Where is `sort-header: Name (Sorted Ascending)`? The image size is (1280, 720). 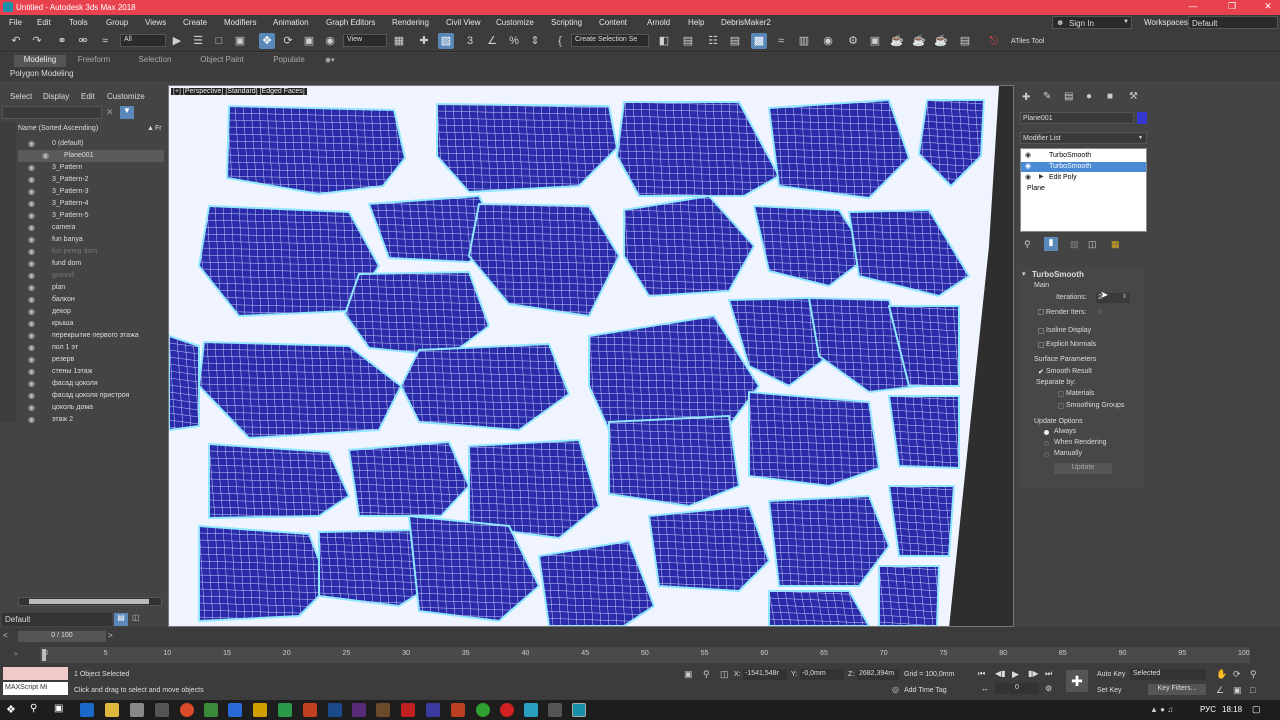 sort-header: Name (Sorted Ascending) is located at coordinates (58, 128).